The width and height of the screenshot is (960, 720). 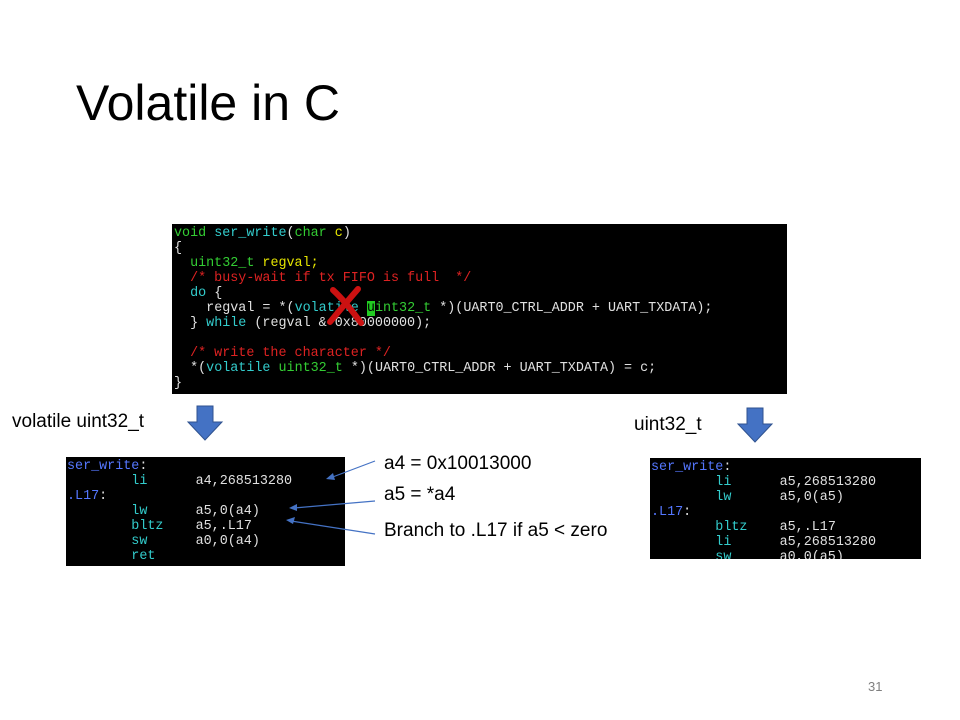 I want to click on cross-mark-icon, so click(x=345, y=306).